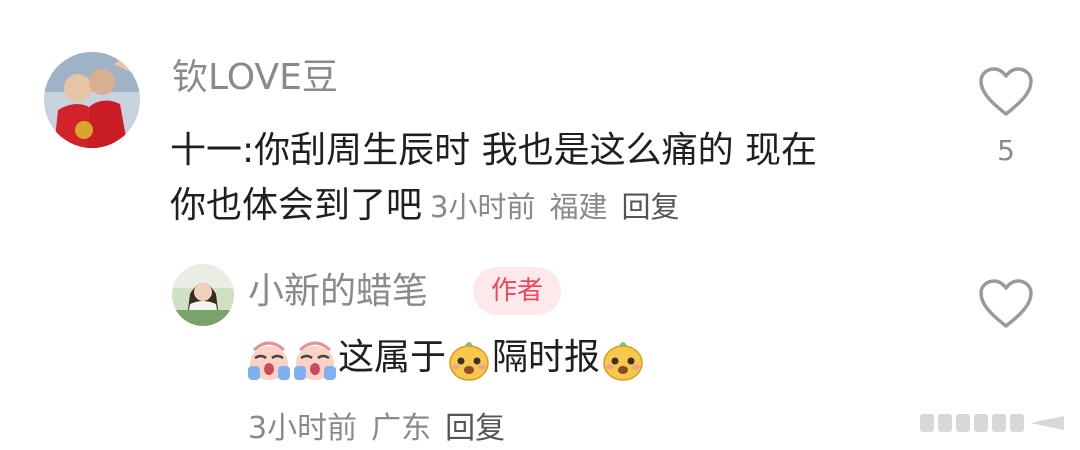 The image size is (1080, 450). I want to click on comment-2-avatar, so click(203, 295).